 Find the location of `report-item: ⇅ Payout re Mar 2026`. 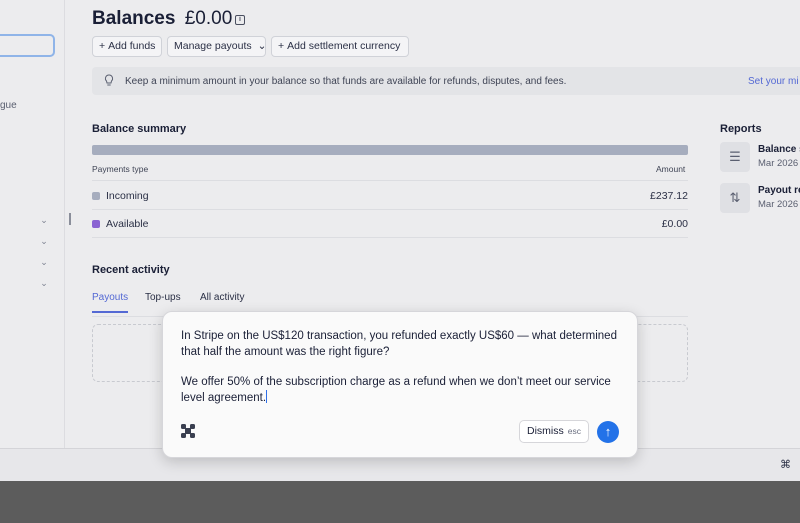

report-item: ⇅ Payout re Mar 2026 is located at coordinates (760, 199).